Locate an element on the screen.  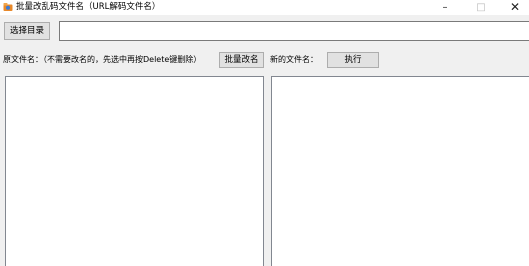
select-directory-button: 选择目录 is located at coordinates (27, 31).